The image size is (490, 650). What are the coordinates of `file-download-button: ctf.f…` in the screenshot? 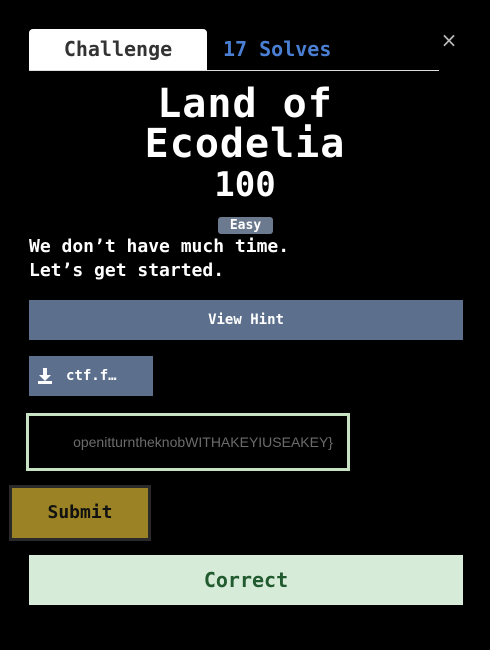 It's located at (91, 376).